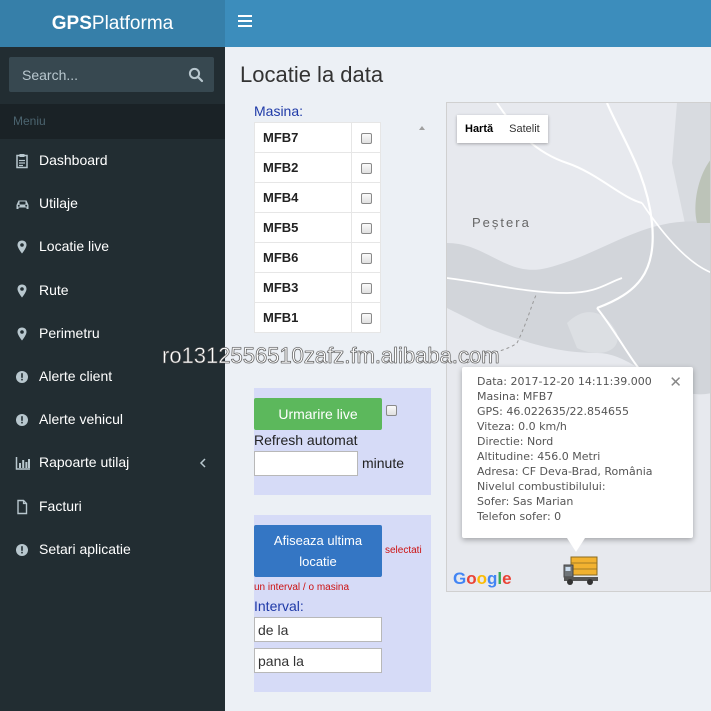  What do you see at coordinates (279, 606) in the screenshot?
I see `interval-label: Interval:` at bounding box center [279, 606].